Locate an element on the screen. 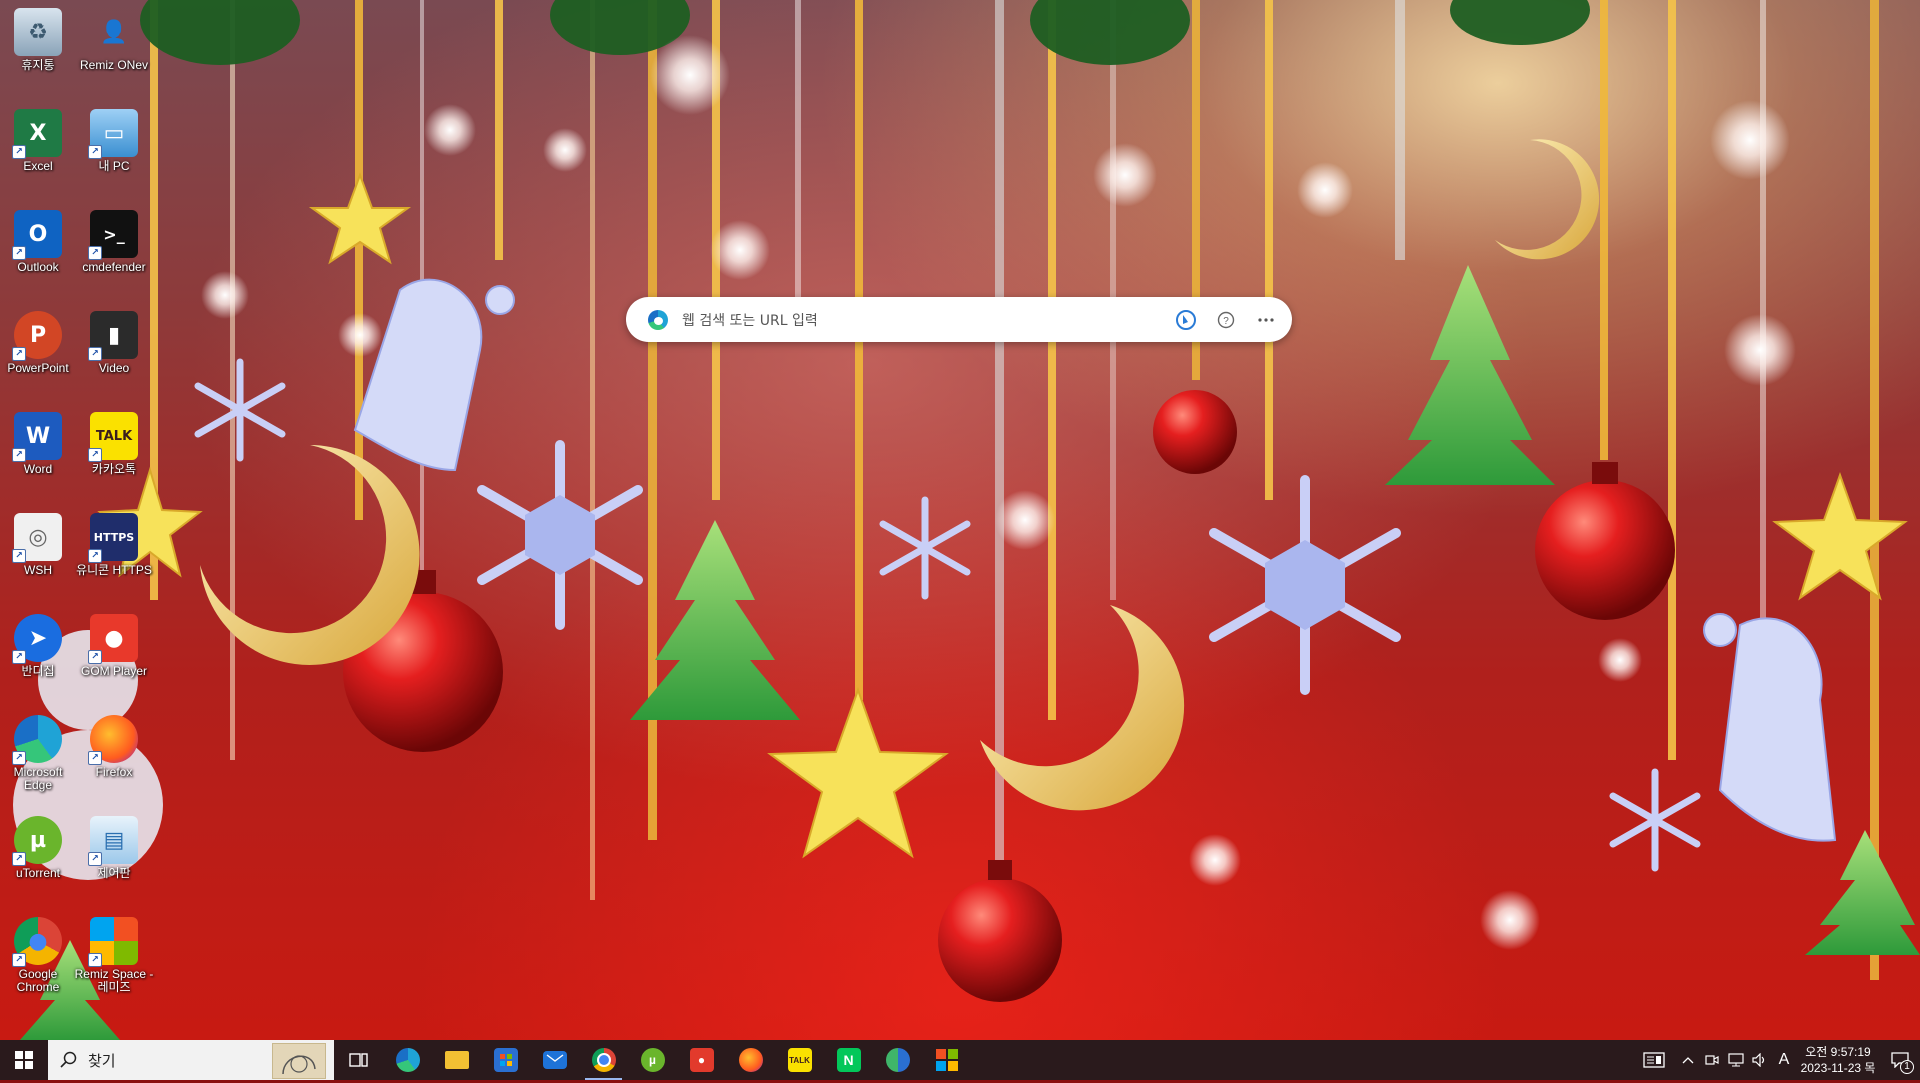 The image size is (1920, 1083). network-button is located at coordinates (1736, 1060).